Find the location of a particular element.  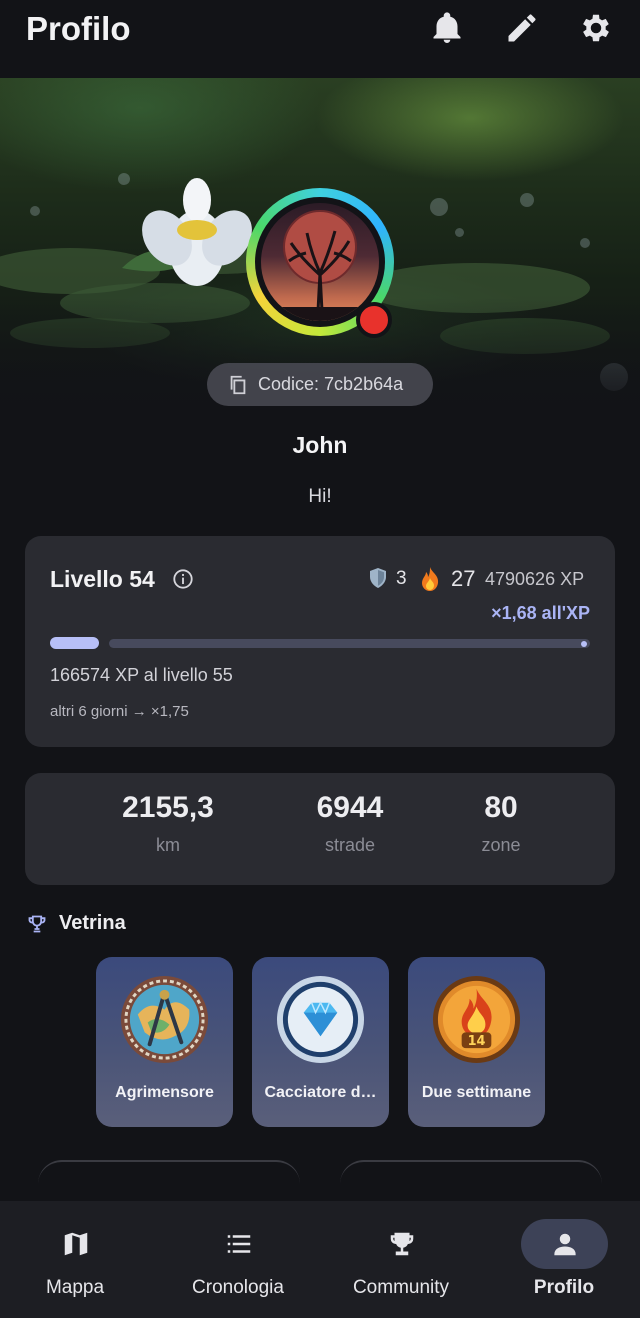

nav-label: Mappa is located at coordinates (75, 1287).